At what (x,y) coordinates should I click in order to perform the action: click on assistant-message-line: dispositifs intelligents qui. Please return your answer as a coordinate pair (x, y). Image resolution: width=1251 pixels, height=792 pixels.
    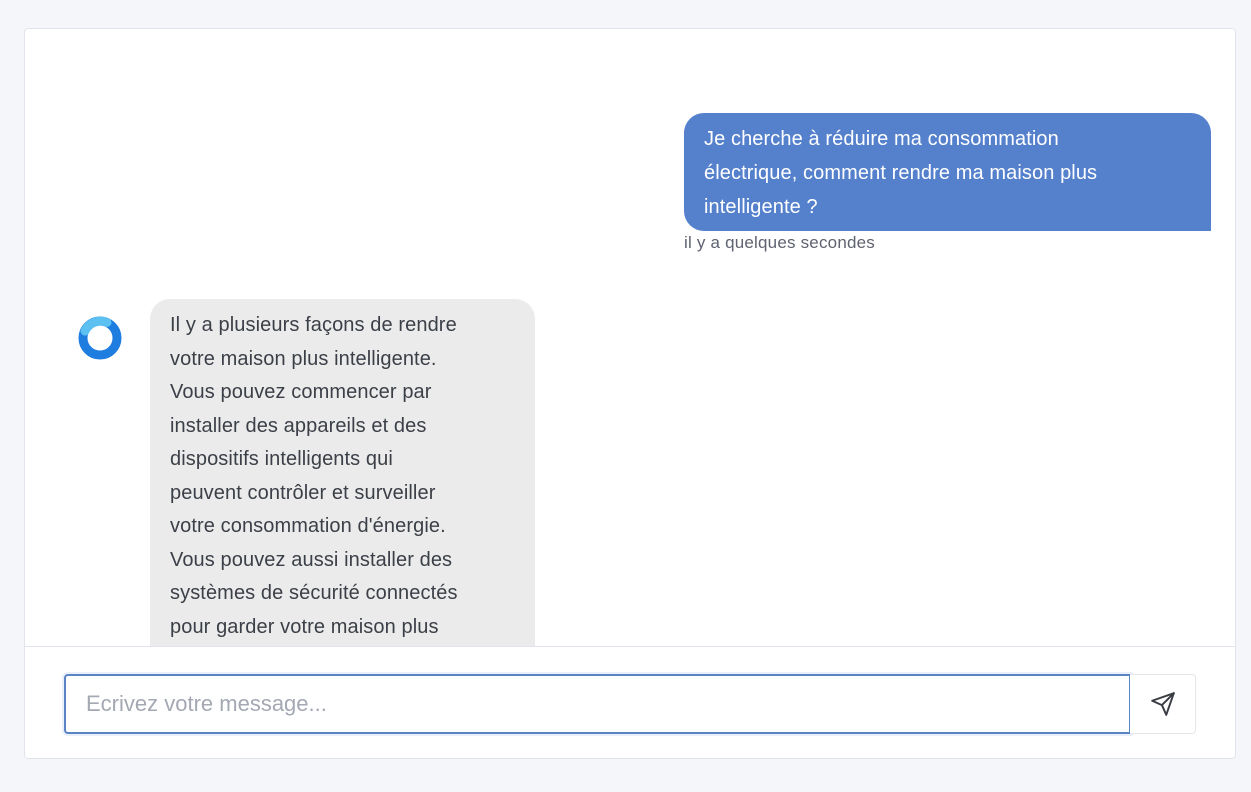
    Looking at the image, I should click on (281, 459).